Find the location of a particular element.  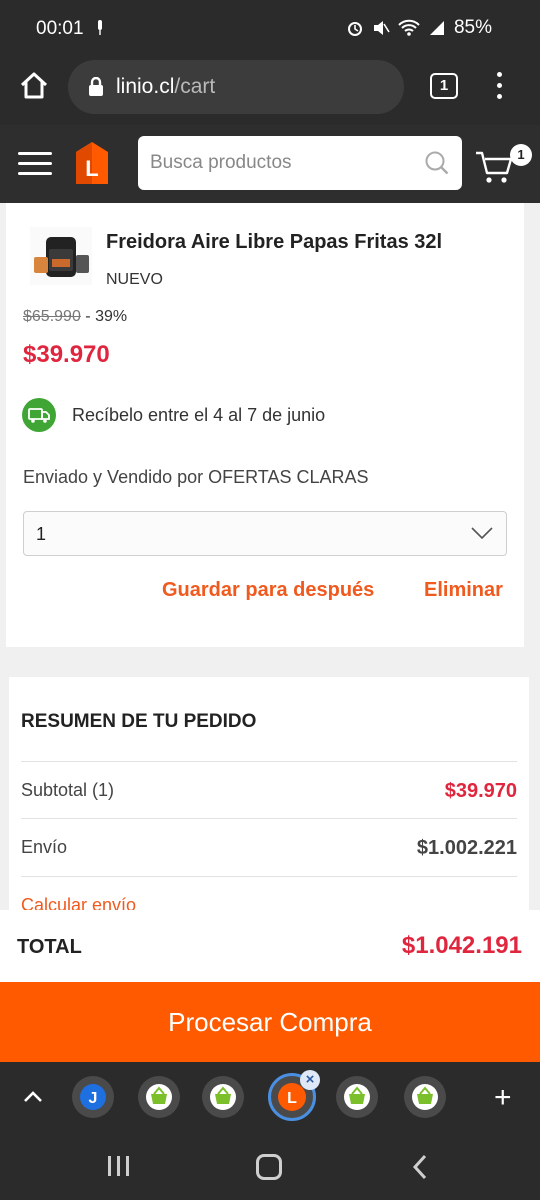

save-for-later-link: Guardar para después is located at coordinates (268, 590).